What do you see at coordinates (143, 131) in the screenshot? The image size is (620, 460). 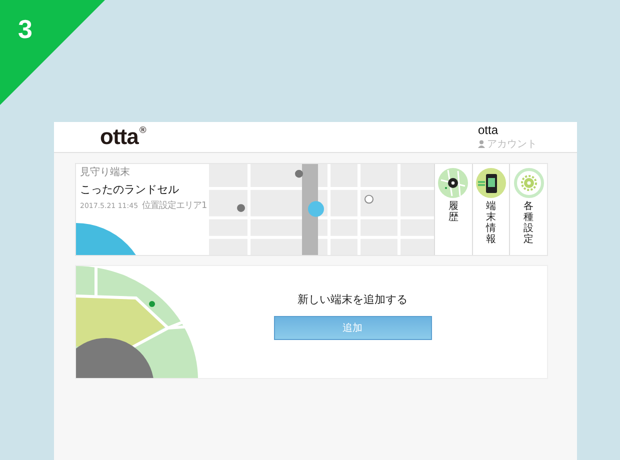 I see `registered-mark: ®` at bounding box center [143, 131].